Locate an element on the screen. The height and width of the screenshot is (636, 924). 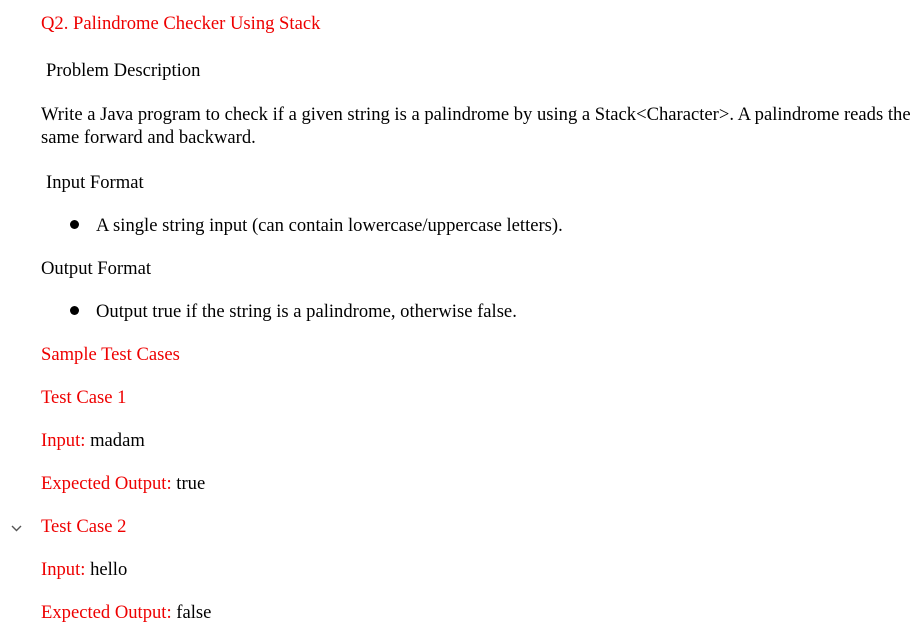
expected-output-value: false is located at coordinates (194, 612).